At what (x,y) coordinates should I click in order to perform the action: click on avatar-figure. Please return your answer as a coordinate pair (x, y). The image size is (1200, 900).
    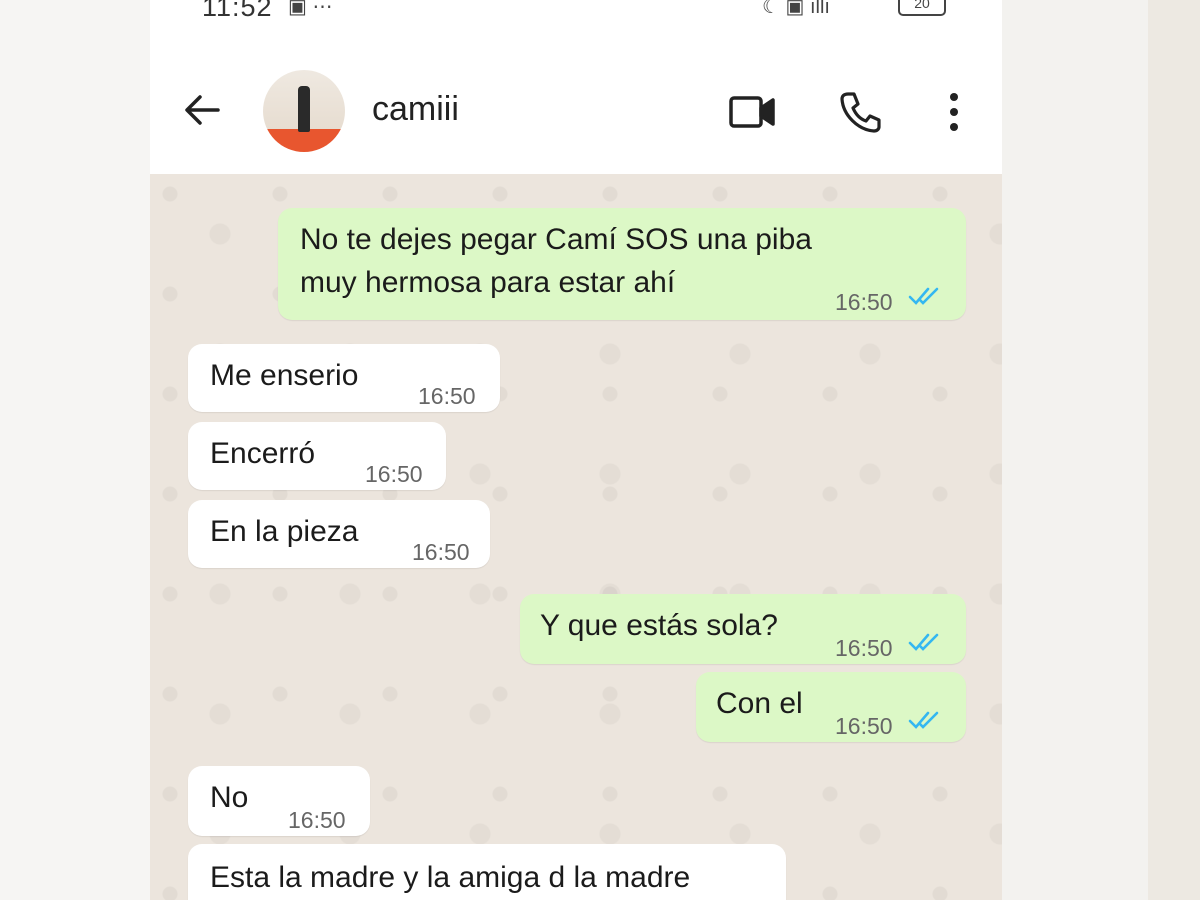
    Looking at the image, I should click on (304, 109).